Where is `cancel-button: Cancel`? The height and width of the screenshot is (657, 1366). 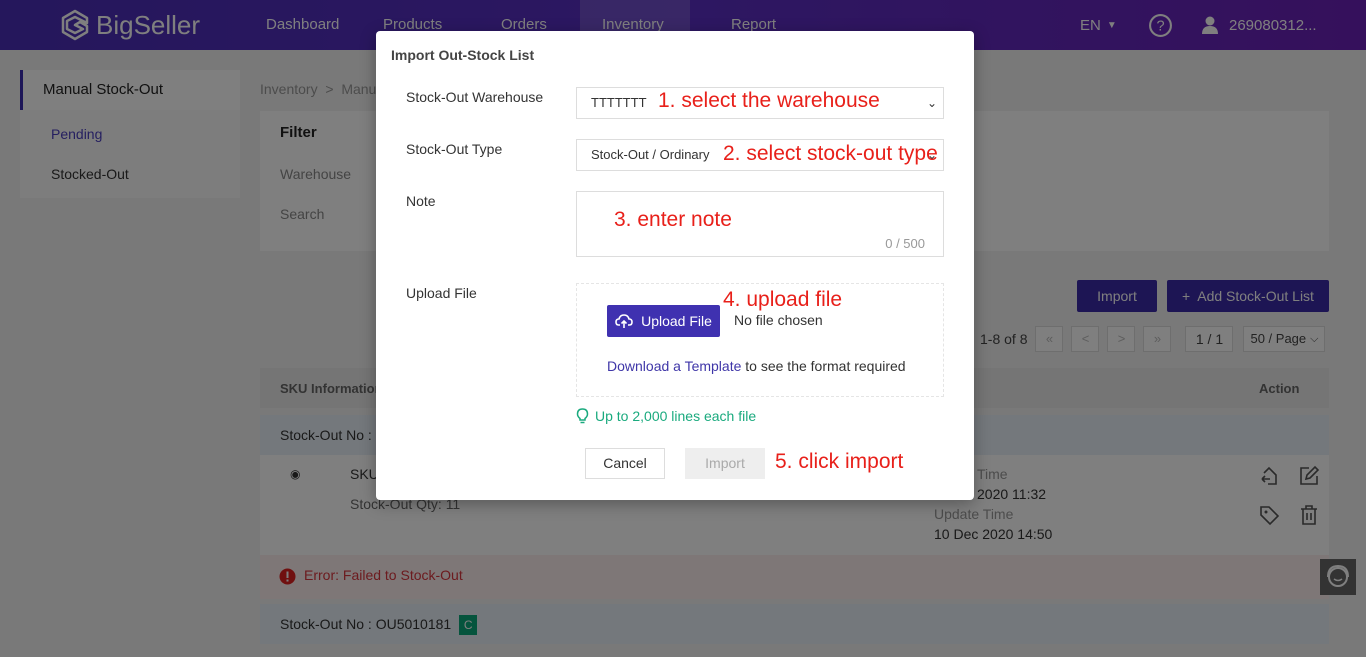 cancel-button: Cancel is located at coordinates (625, 463).